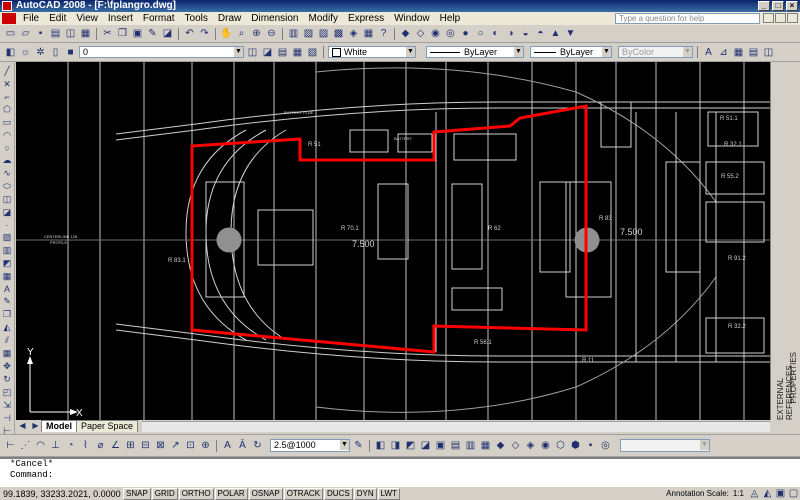  What do you see at coordinates (226, 33) in the screenshot?
I see `pan-icon: ✋` at bounding box center [226, 33].